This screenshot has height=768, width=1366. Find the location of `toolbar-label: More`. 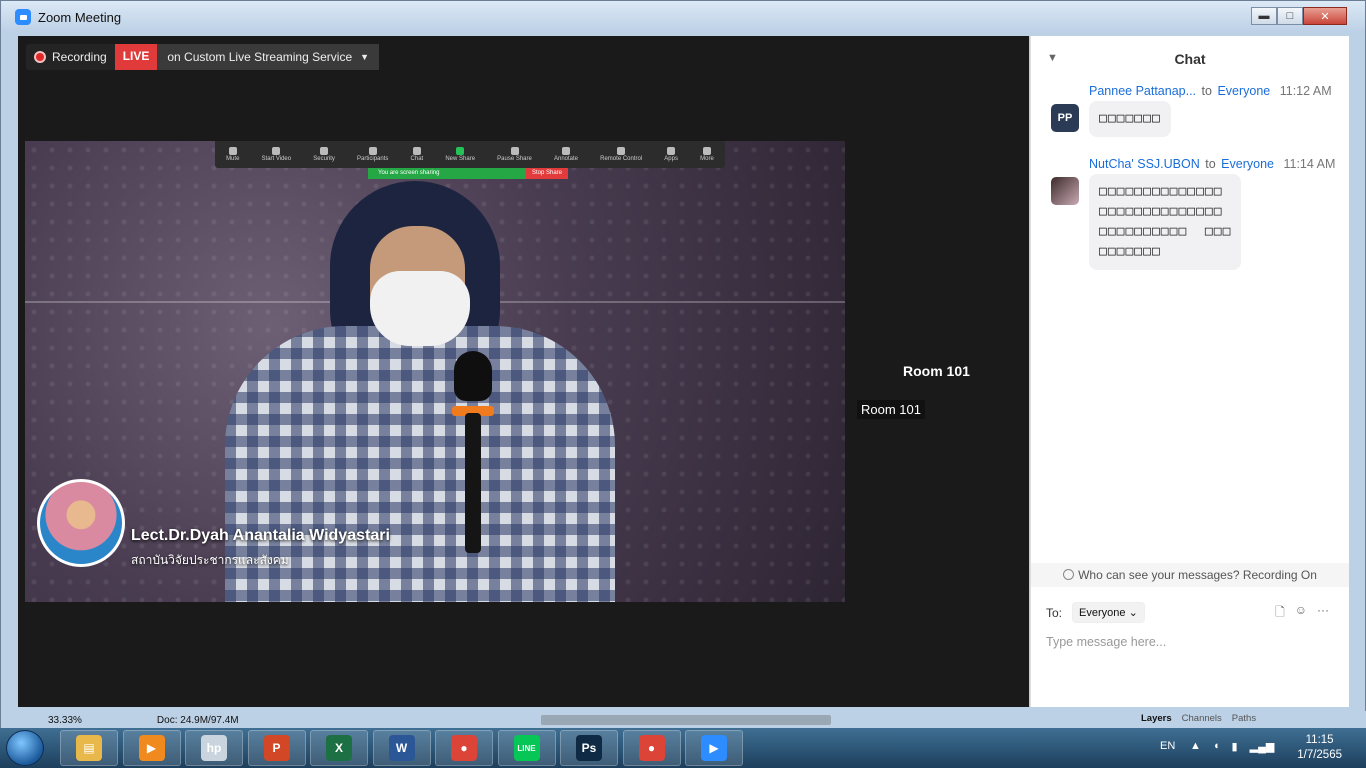

toolbar-label: More is located at coordinates (707, 159).